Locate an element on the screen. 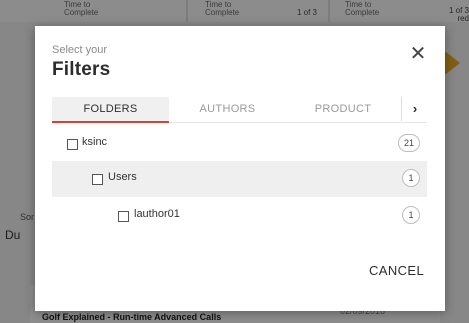  folder-name: lauthor01 is located at coordinates (157, 214).